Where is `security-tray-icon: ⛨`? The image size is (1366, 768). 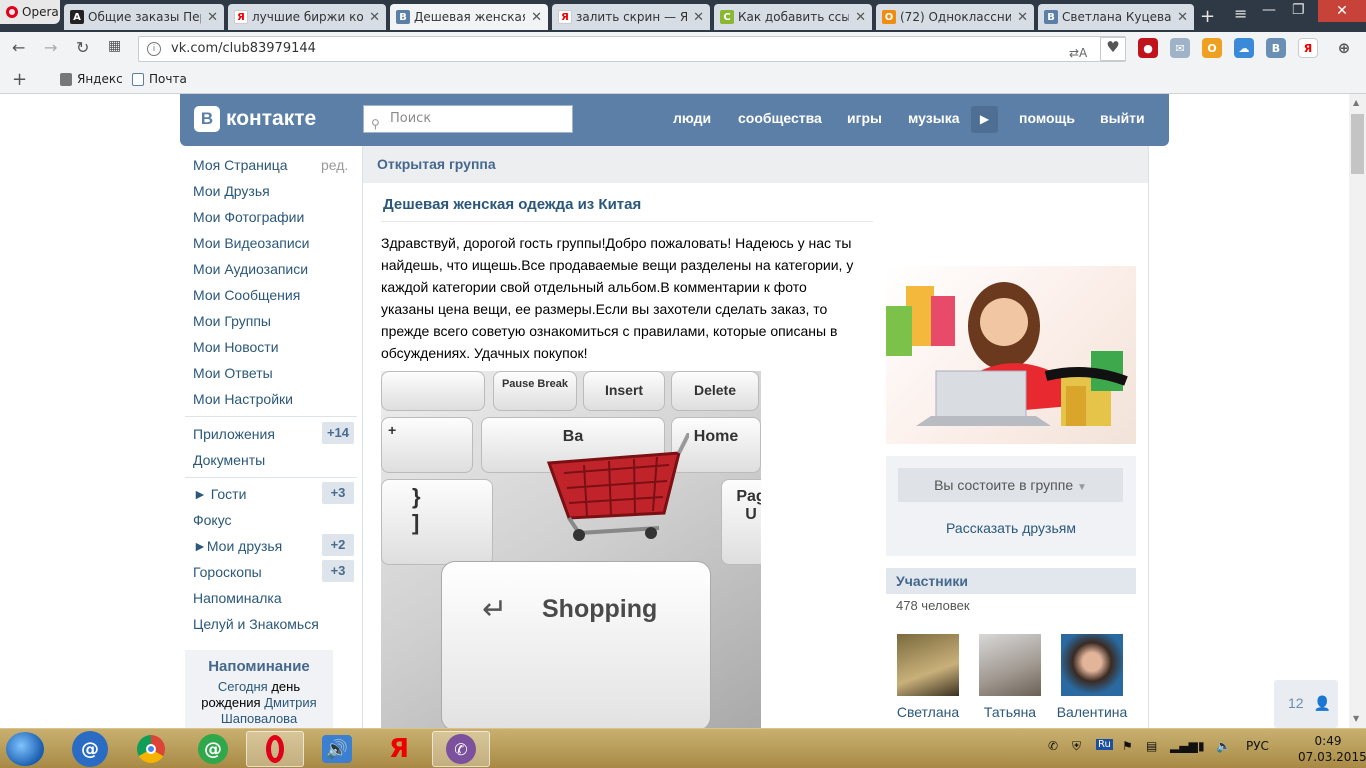 security-tray-icon: ⛨ is located at coordinates (1076, 746).